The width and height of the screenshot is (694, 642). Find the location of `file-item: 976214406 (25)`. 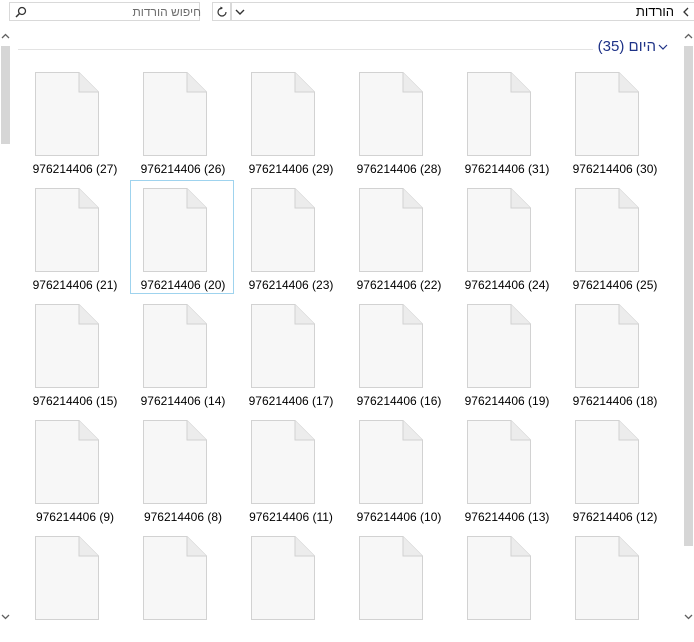

file-item: 976214406 (25) is located at coordinates (614, 237).